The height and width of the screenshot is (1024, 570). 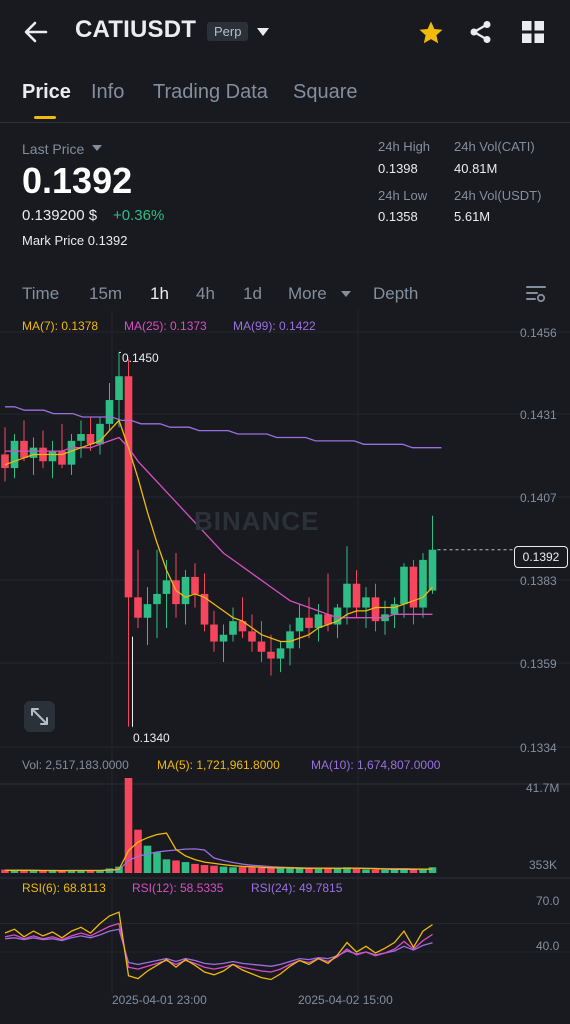 What do you see at coordinates (536, 294) in the screenshot?
I see `chart-settings-icon` at bounding box center [536, 294].